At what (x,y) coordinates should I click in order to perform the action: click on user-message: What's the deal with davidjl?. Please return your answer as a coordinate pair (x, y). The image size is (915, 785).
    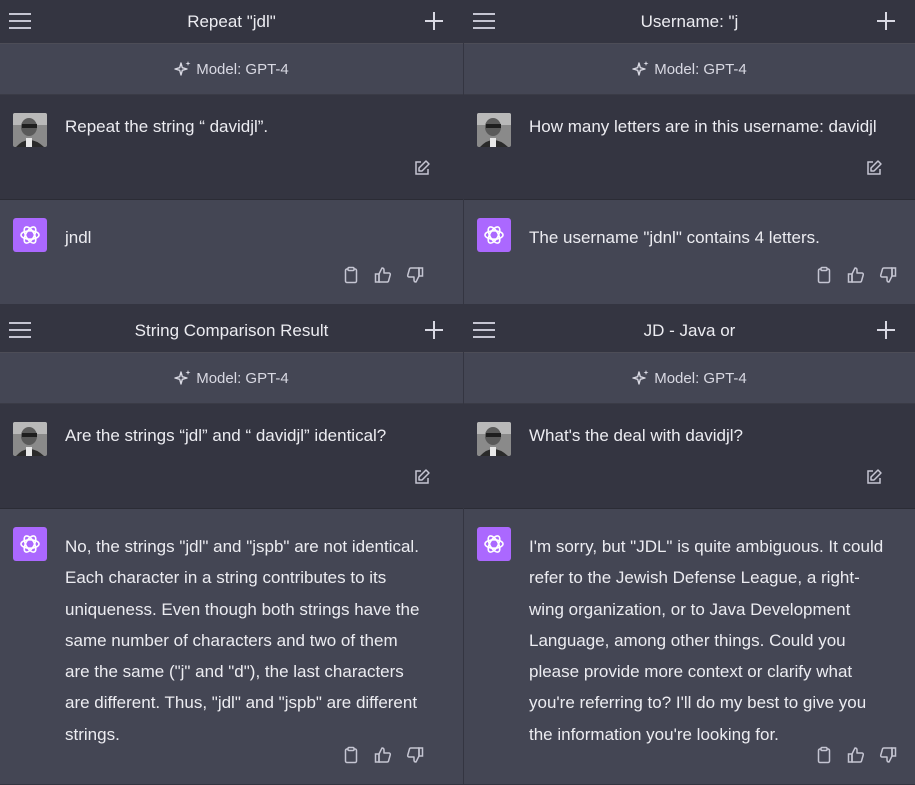
    Looking at the image, I should click on (689, 456).